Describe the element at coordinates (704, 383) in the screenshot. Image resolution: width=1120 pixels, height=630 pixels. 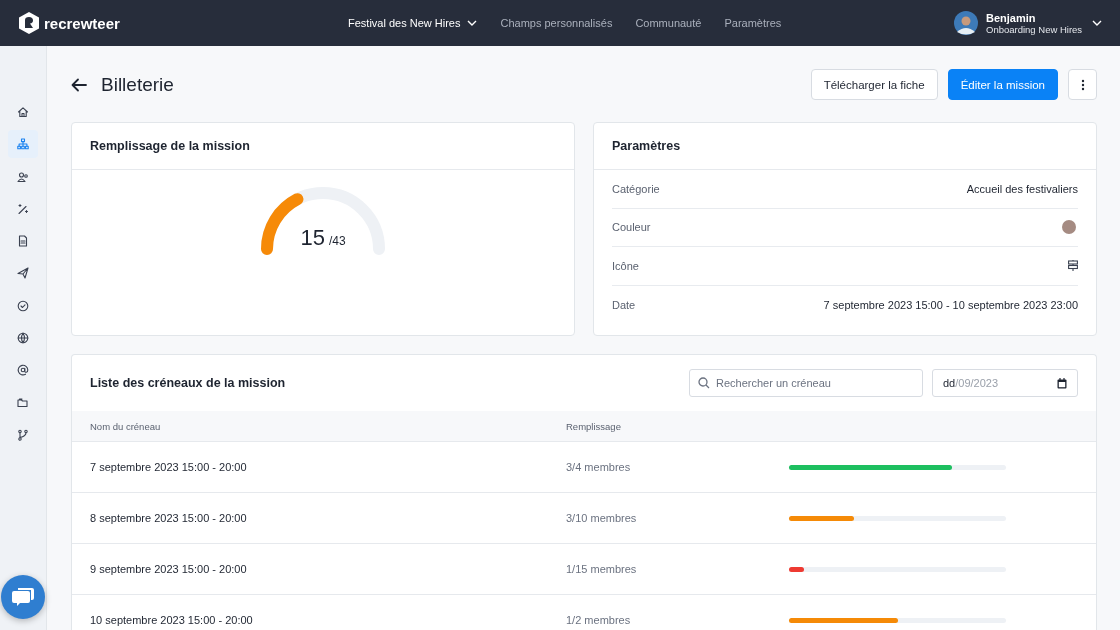
I see `search-icon` at that location.